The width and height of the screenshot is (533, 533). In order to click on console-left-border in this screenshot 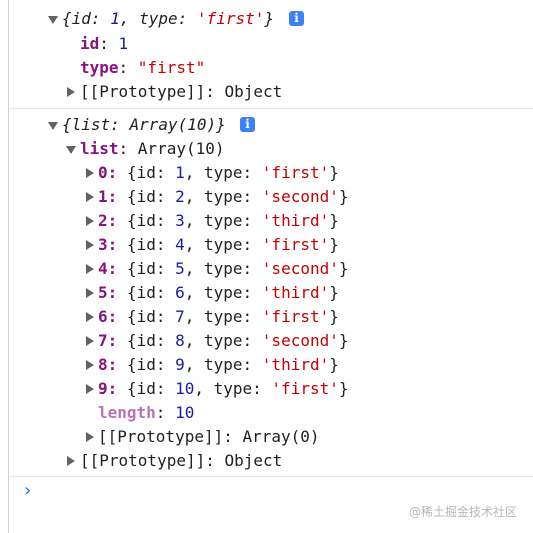, I will do `click(8, 266)`.